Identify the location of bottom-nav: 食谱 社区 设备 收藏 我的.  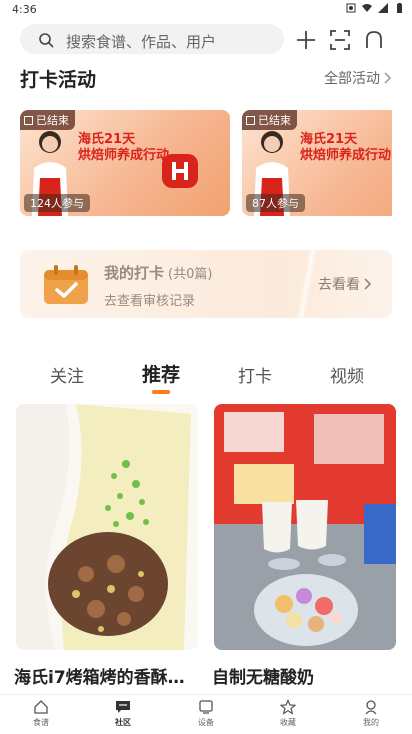
(206, 714).